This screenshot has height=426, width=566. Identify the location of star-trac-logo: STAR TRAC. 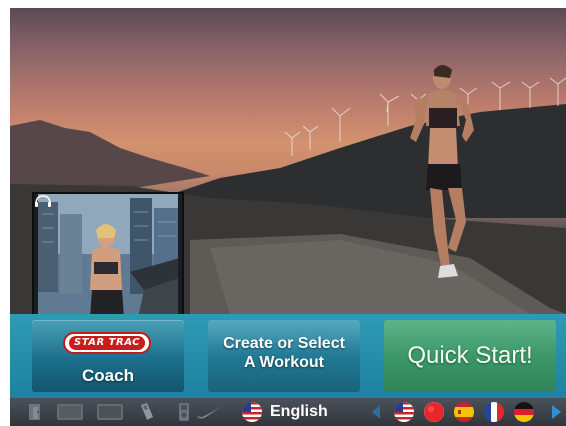
(107, 343).